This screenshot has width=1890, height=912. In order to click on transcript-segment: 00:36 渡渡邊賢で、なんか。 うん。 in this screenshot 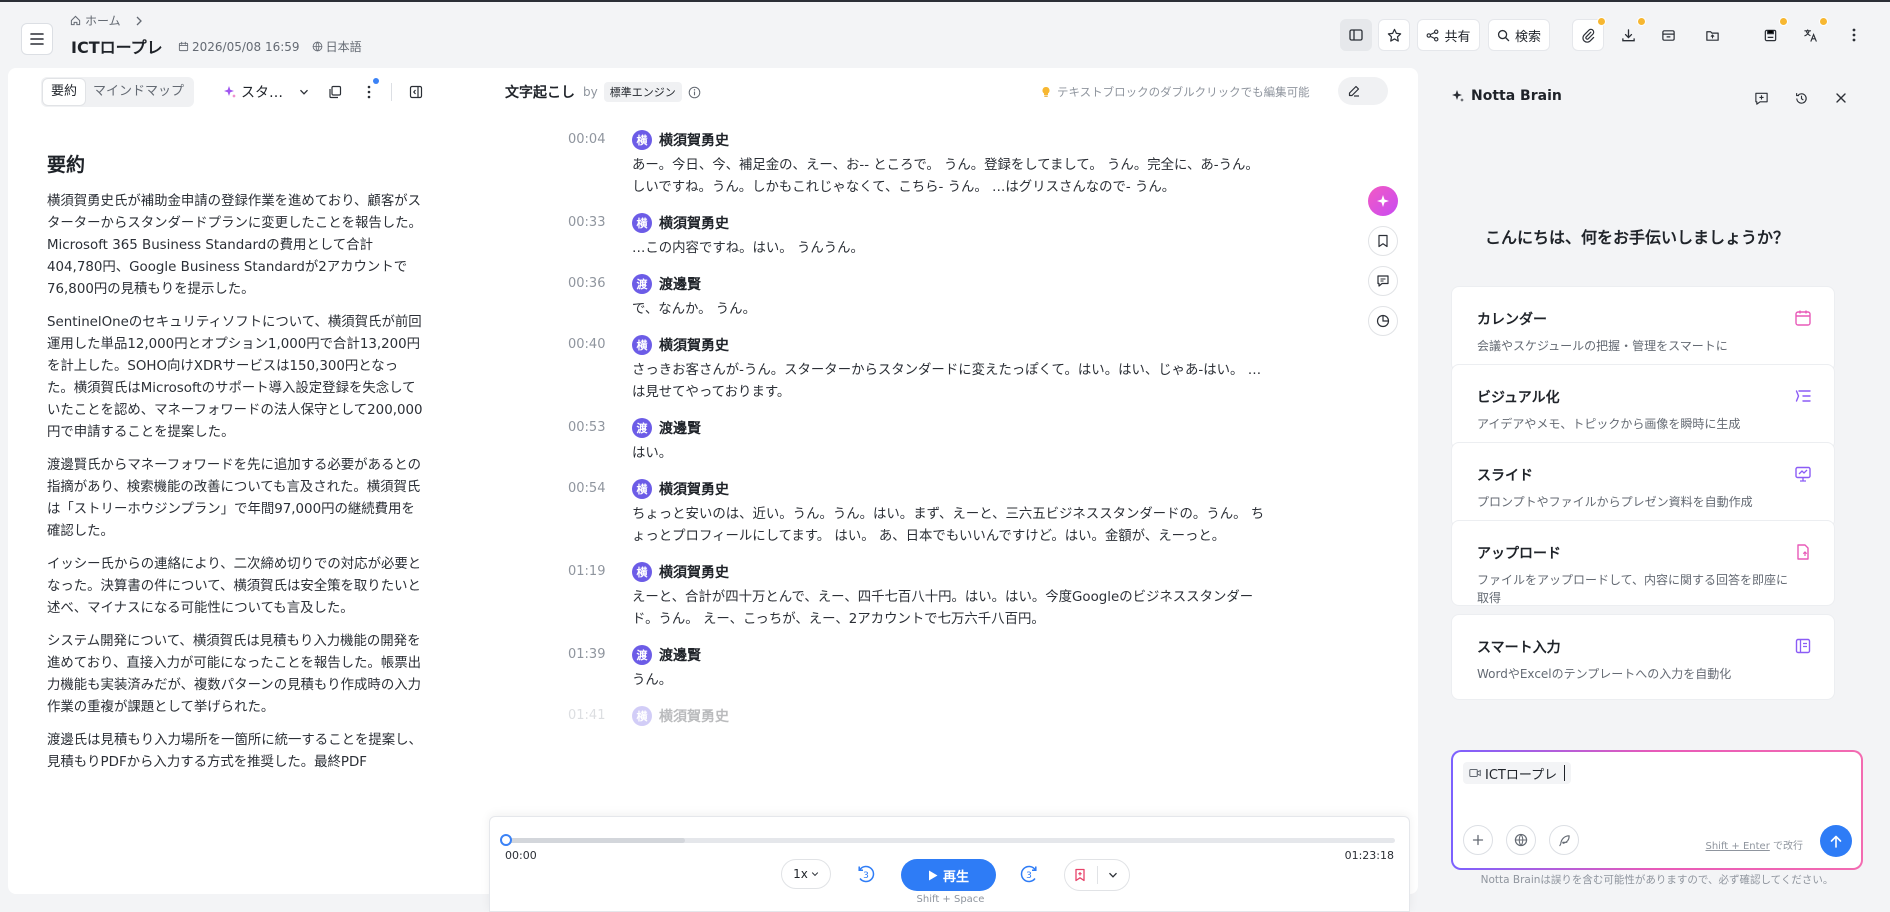, I will do `click(918, 297)`.